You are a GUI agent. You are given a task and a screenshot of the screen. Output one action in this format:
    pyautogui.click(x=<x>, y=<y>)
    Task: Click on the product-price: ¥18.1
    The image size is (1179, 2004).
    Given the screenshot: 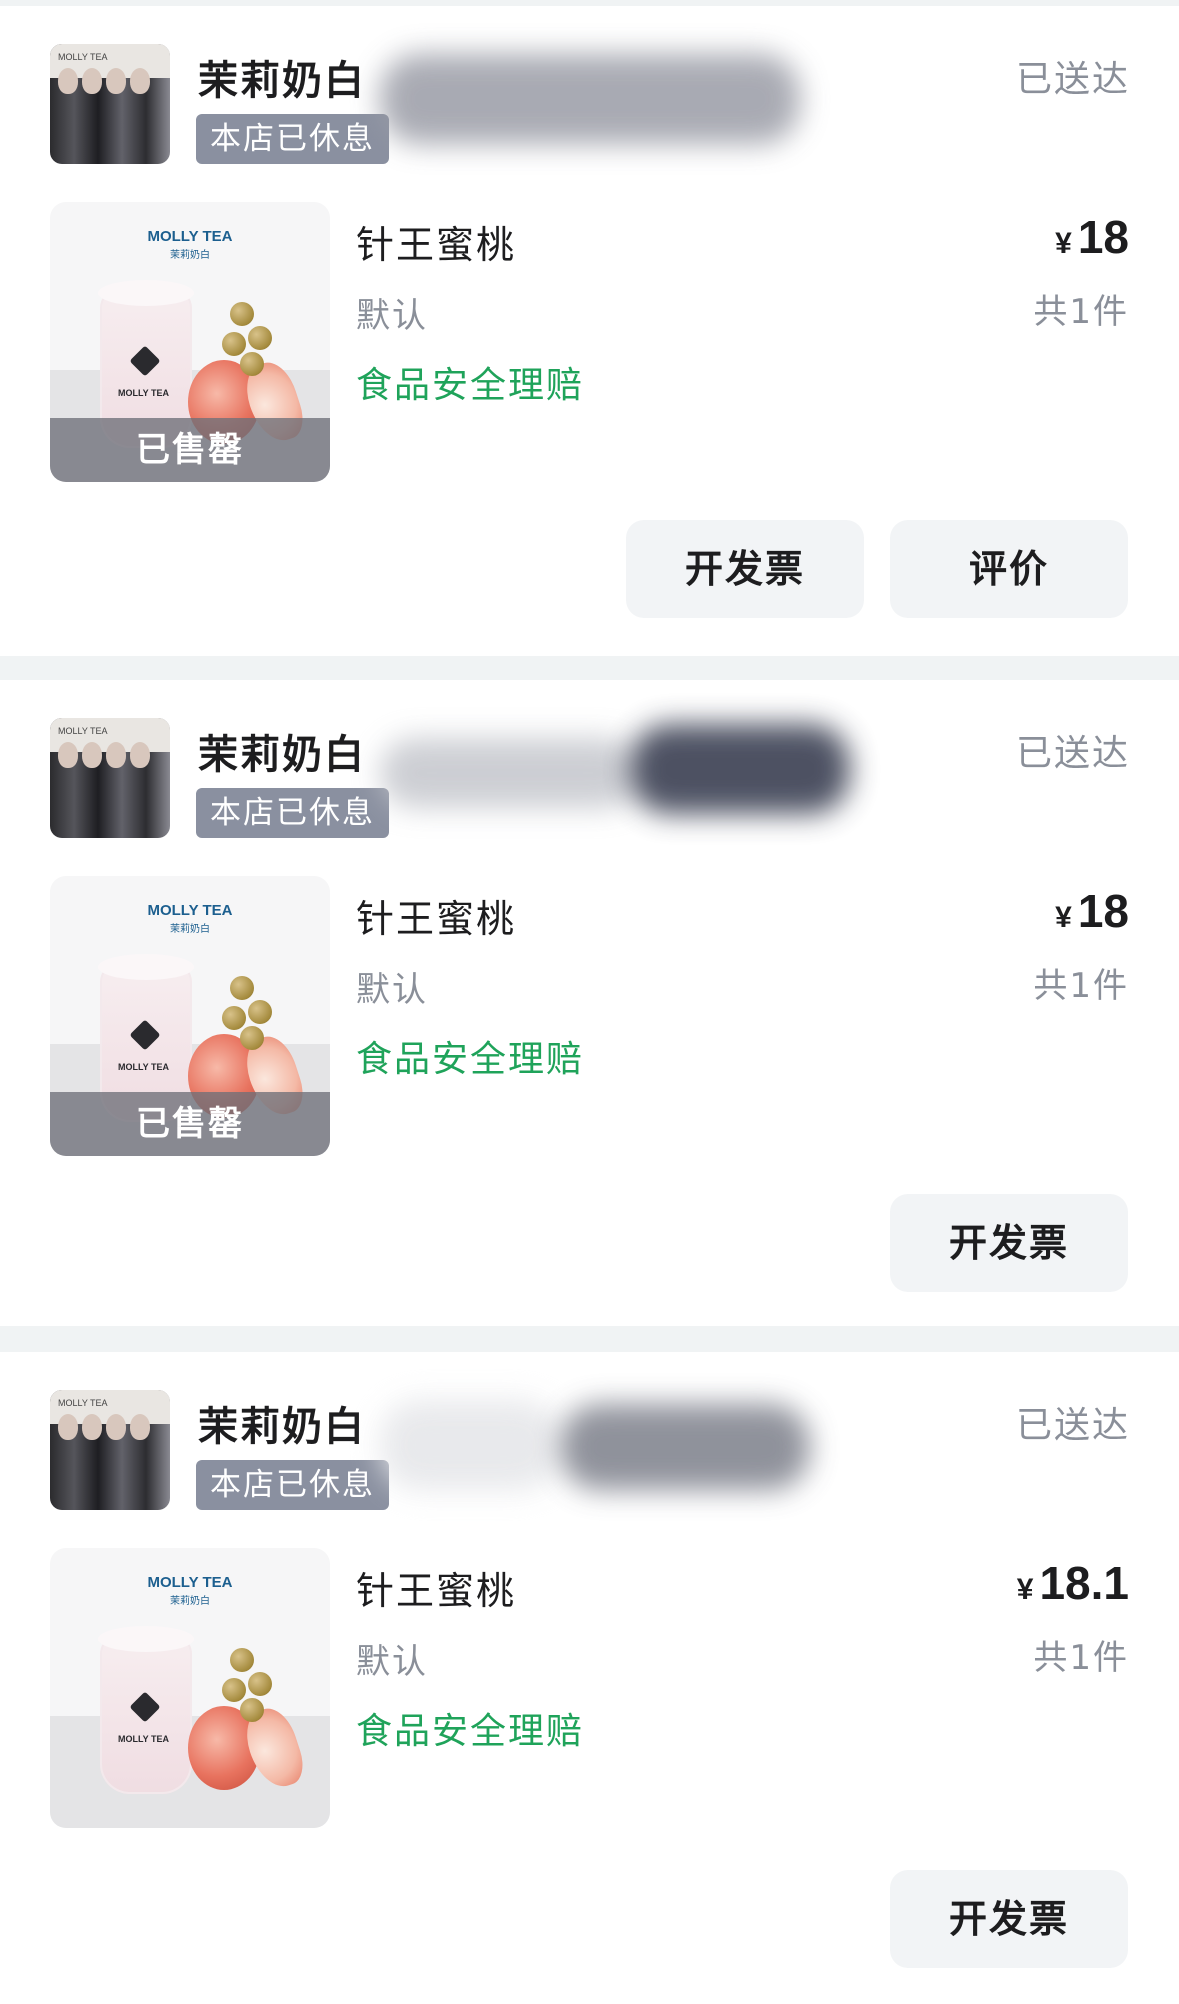 What is the action you would take?
    pyautogui.click(x=1072, y=1583)
    